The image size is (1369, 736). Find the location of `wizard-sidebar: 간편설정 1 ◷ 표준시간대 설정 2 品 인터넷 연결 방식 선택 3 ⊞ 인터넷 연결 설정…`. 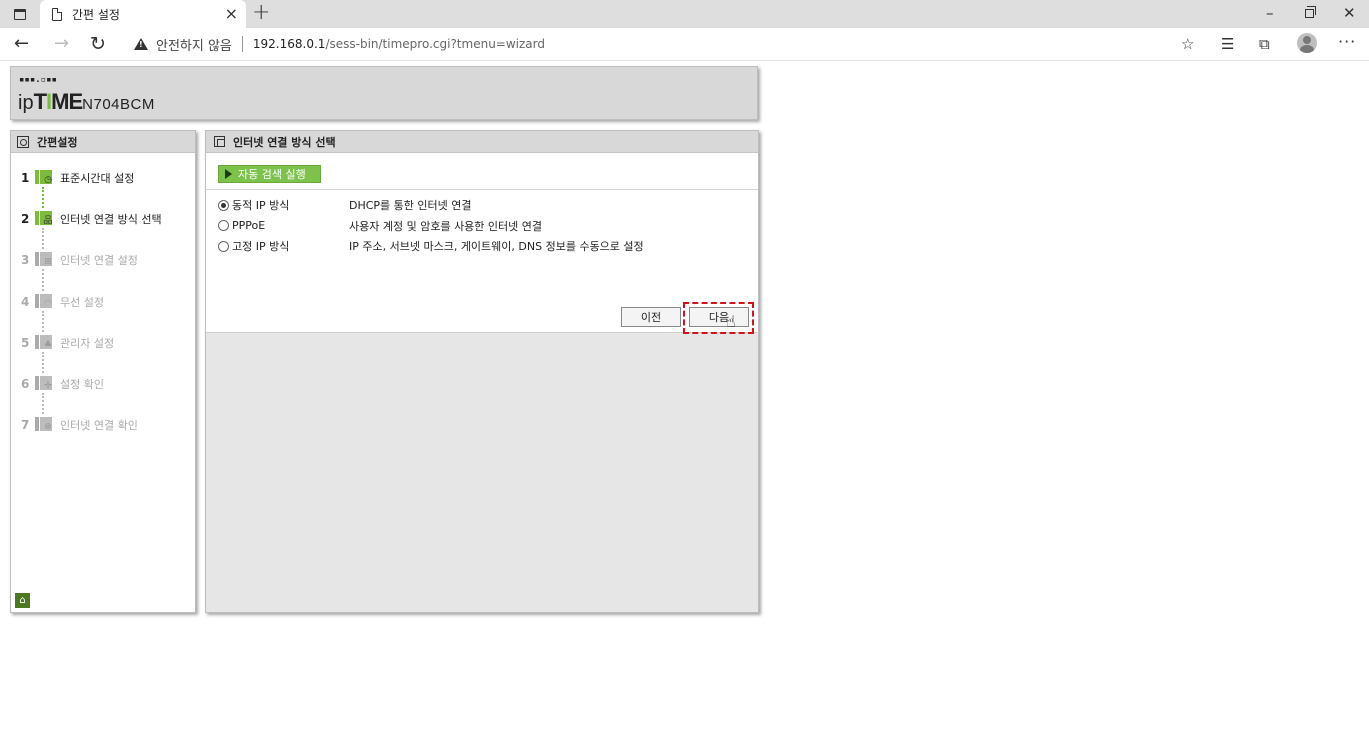

wizard-sidebar: 간편설정 1 ◷ 표준시간대 설정 2 品 인터넷 연결 방식 선택 3 ⊞ 인터넷 연결 설정… is located at coordinates (103, 371).